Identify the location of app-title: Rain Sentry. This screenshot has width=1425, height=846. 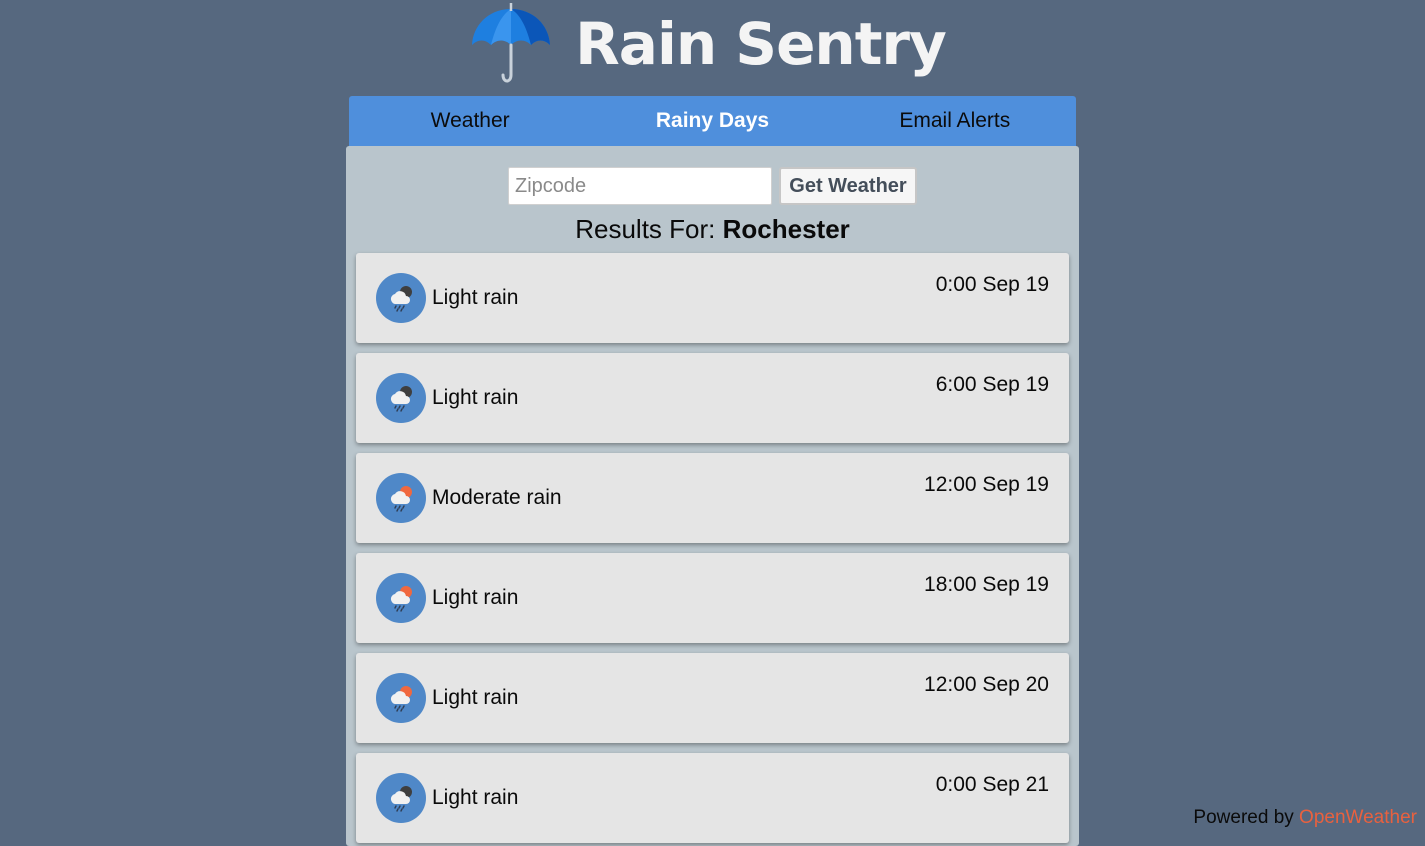
(761, 44).